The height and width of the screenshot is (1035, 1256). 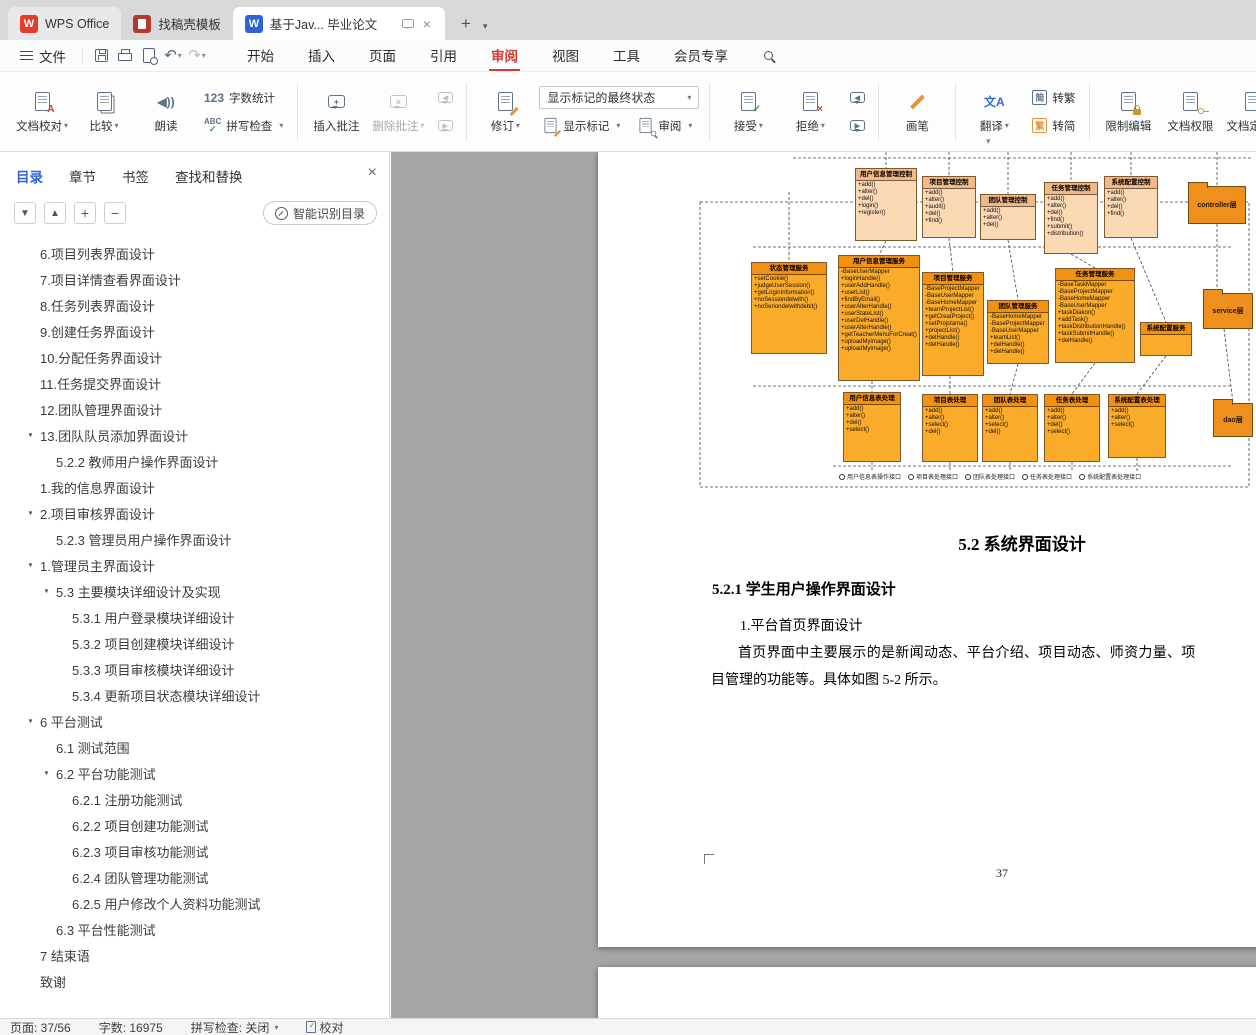 I want to click on tab-list-dropdown-icon: ▾, so click(x=485, y=26).